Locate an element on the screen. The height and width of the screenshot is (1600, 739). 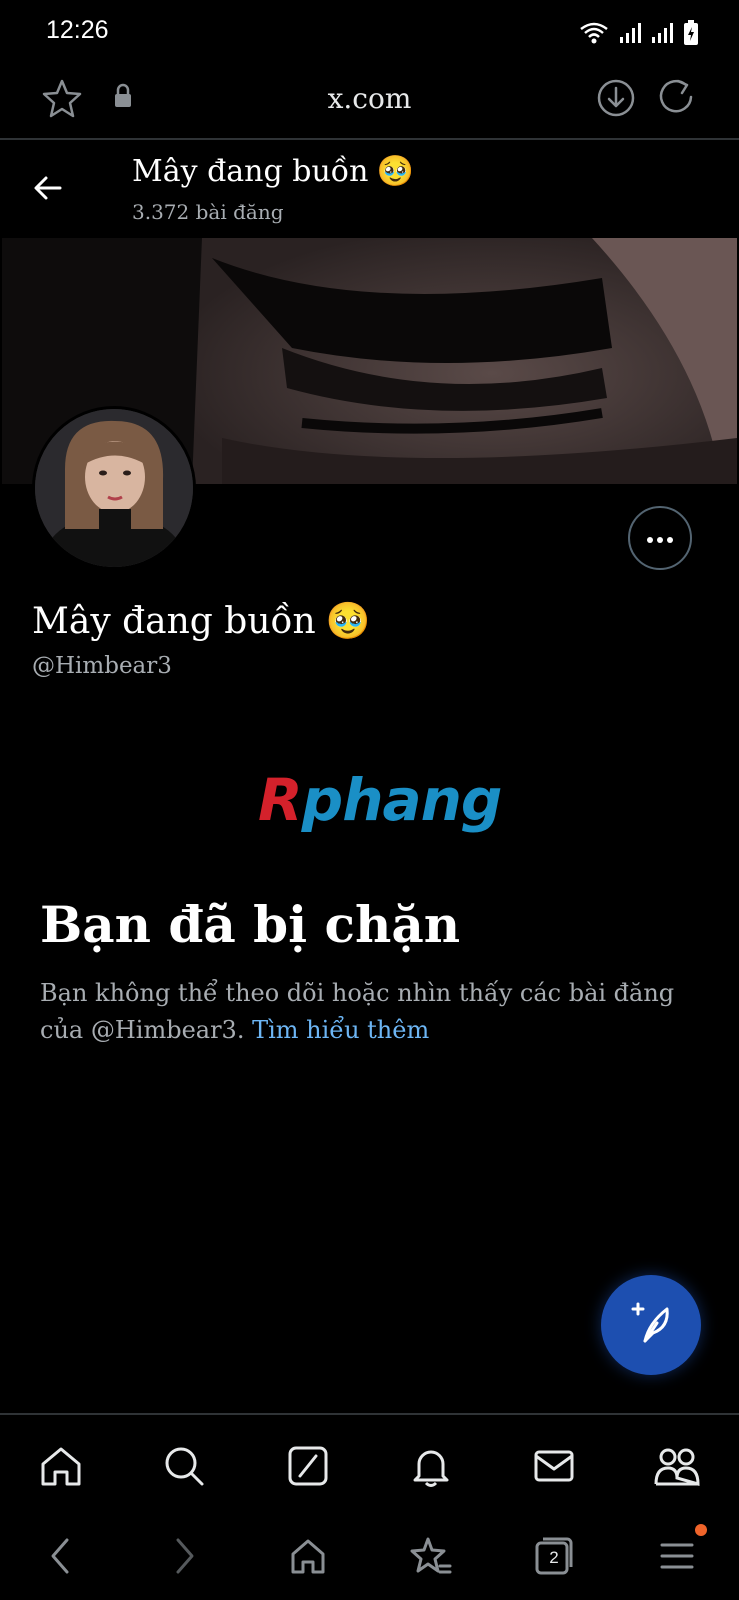
compose-post-button is located at coordinates (651, 1325).